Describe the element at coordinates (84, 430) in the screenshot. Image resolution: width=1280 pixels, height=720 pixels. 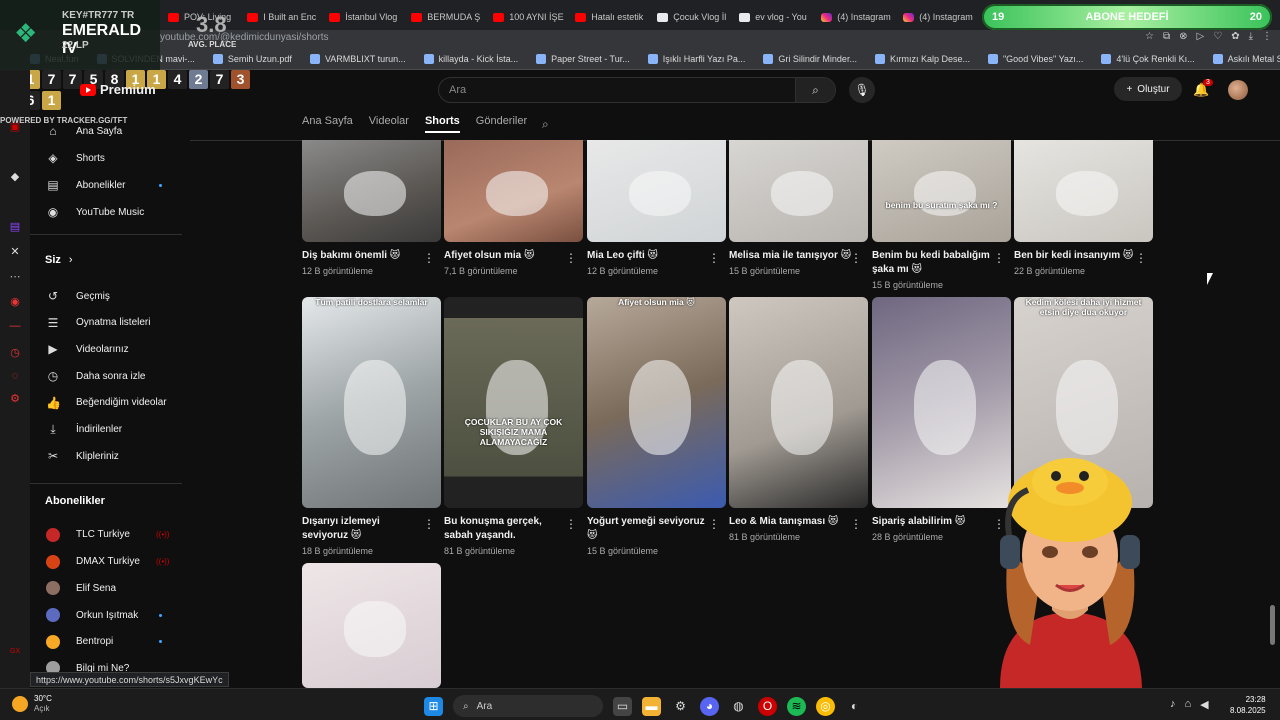
I see `sidebar-item-download: ⤓ İndirilenler` at that location.